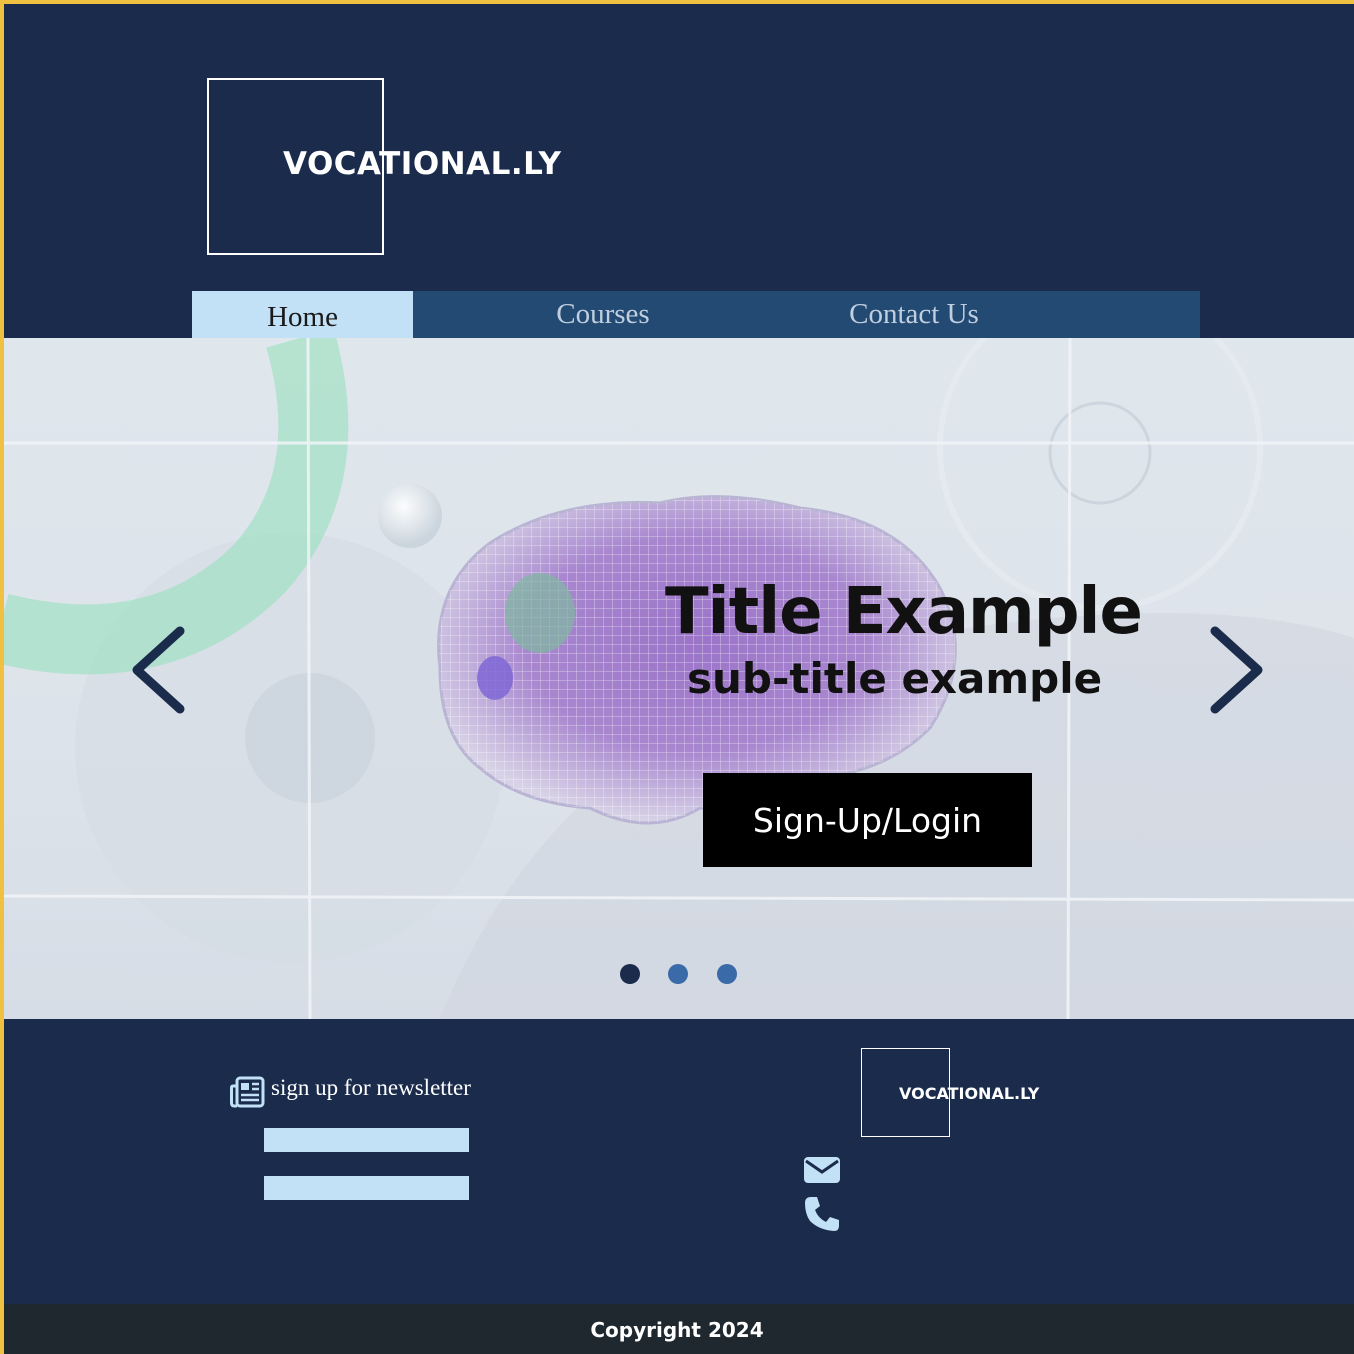 The image size is (1354, 1354). What do you see at coordinates (895, 678) in the screenshot?
I see `hero-subtitle: sub-title example` at bounding box center [895, 678].